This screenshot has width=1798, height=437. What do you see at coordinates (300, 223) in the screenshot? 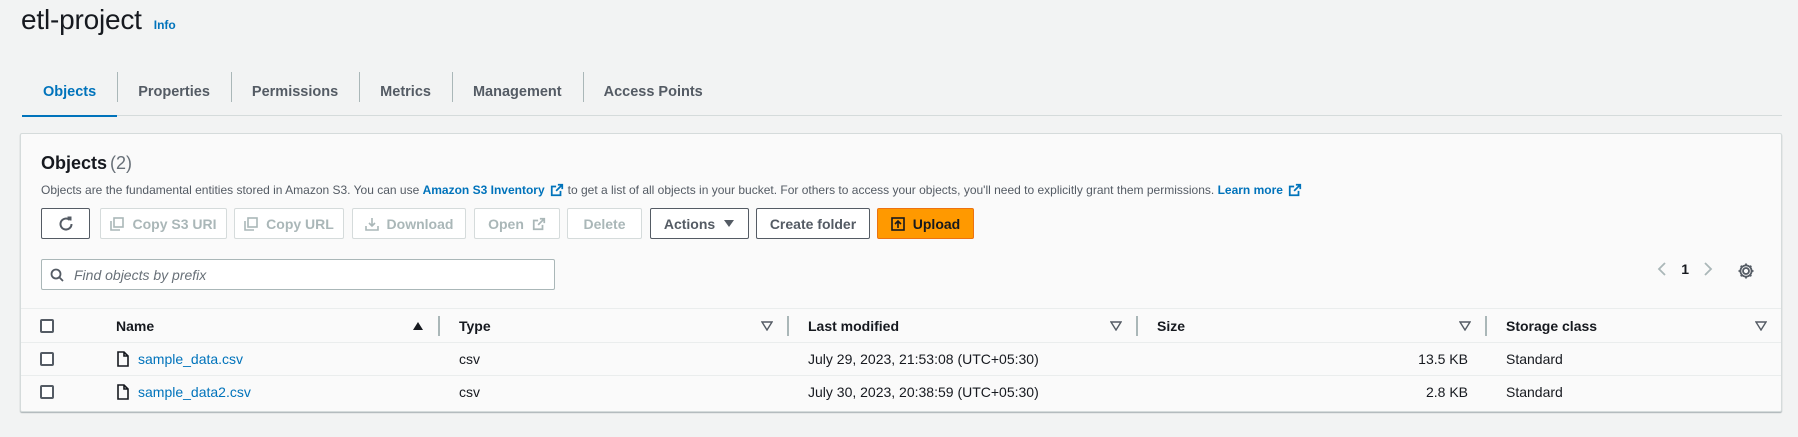
I see `copy-url-label: Copy URL` at bounding box center [300, 223].